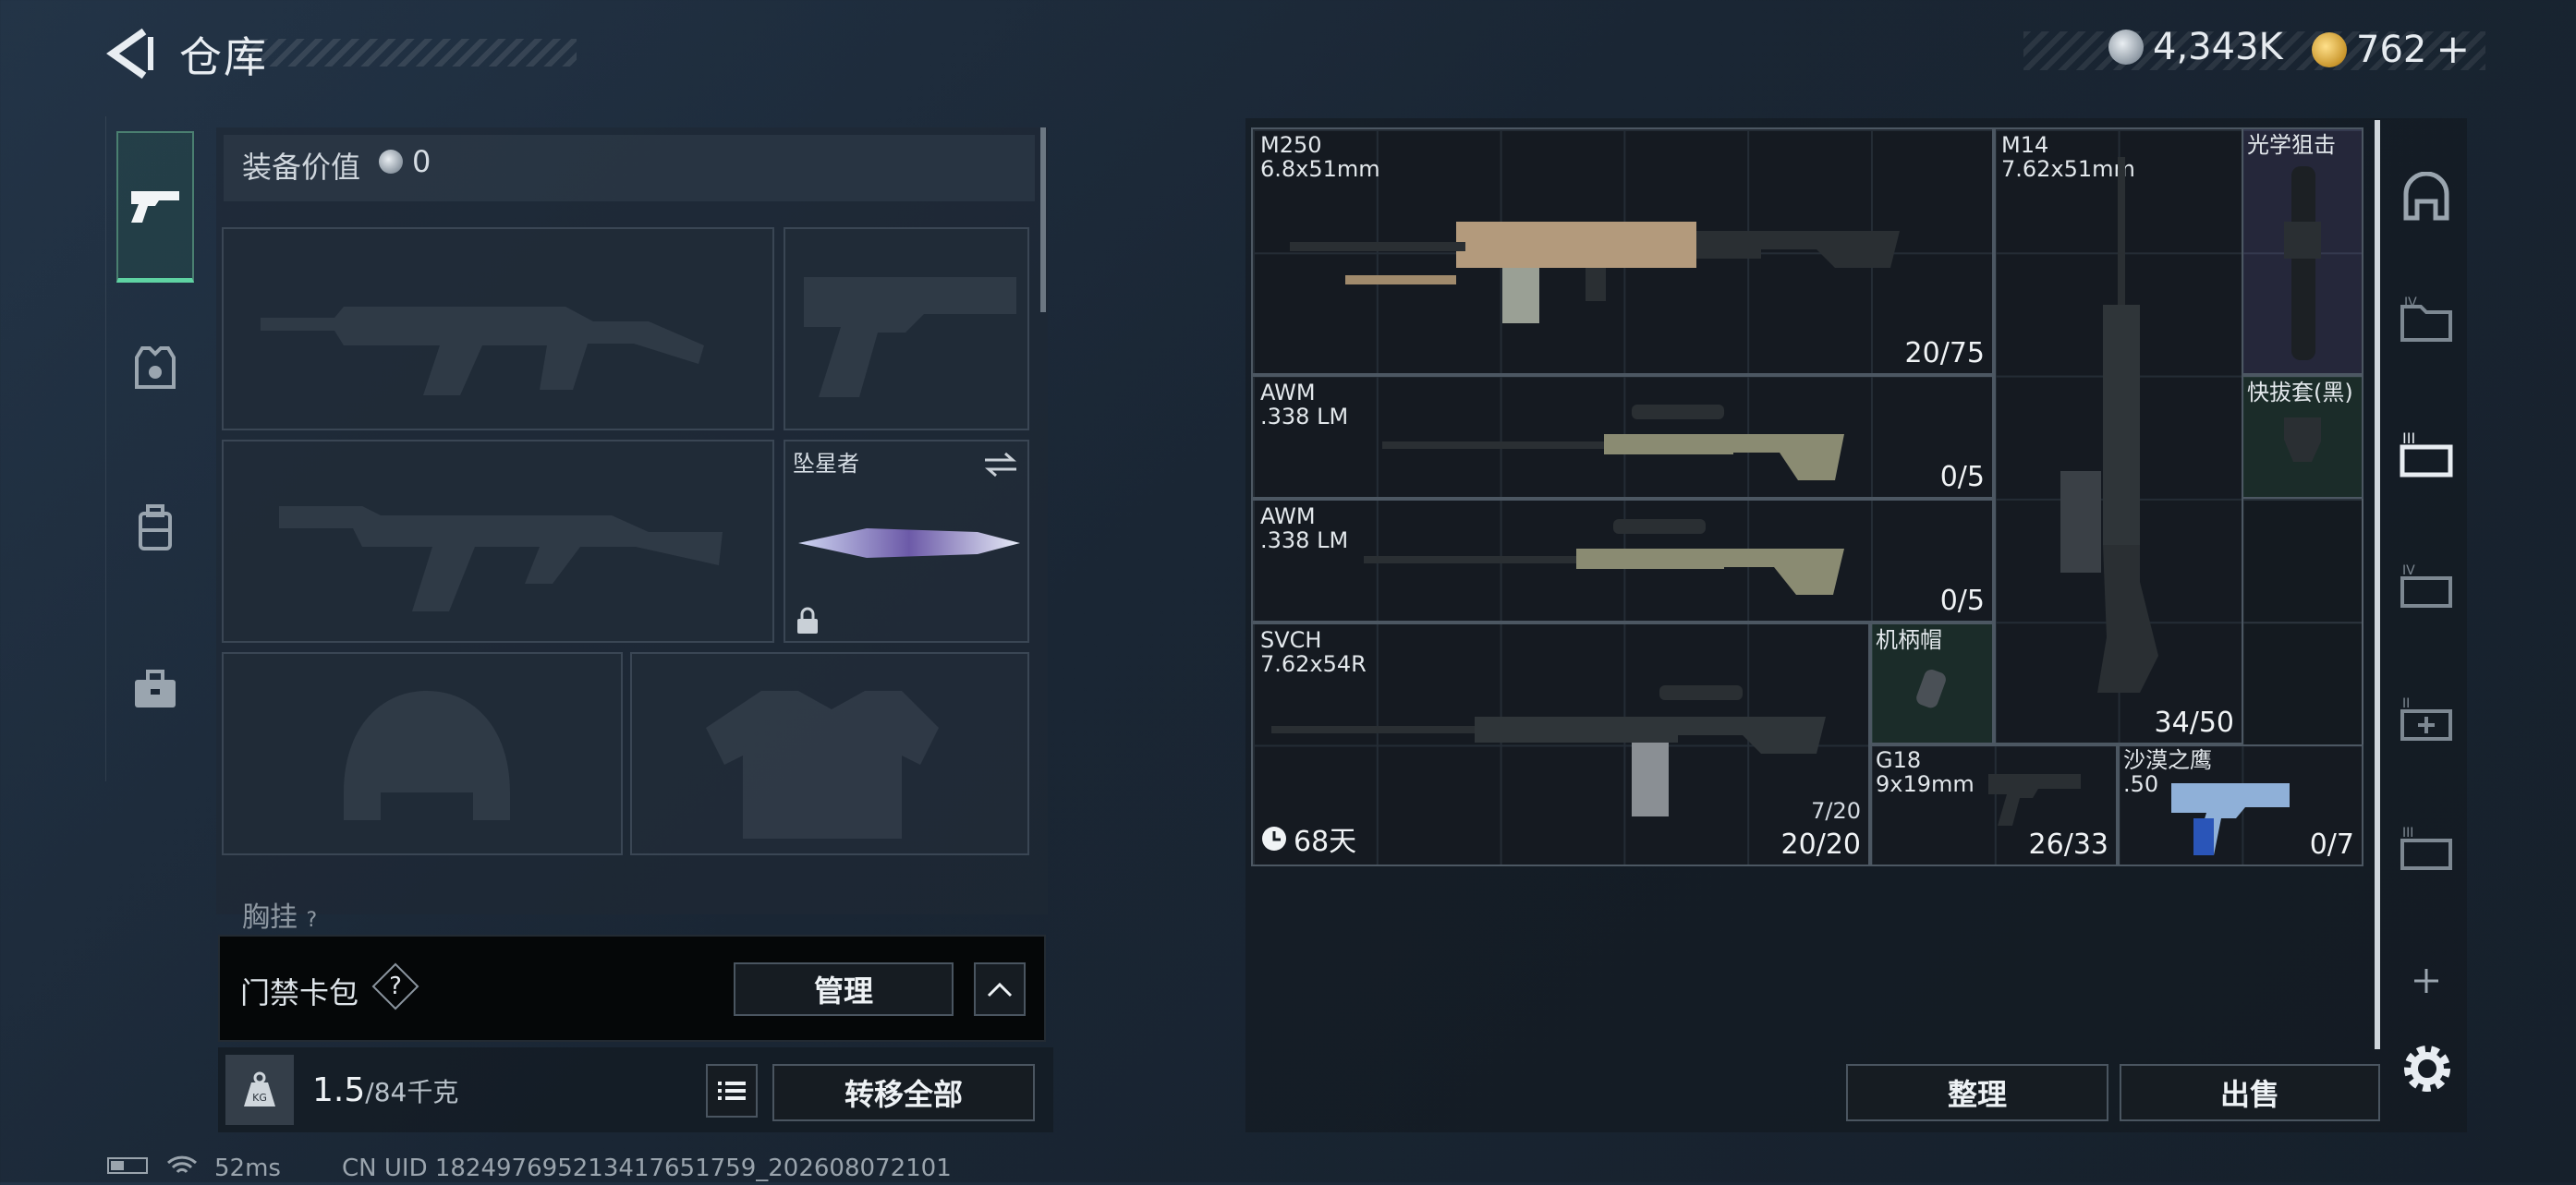  I want to click on silver-amount: 4,343K, so click(2218, 47).